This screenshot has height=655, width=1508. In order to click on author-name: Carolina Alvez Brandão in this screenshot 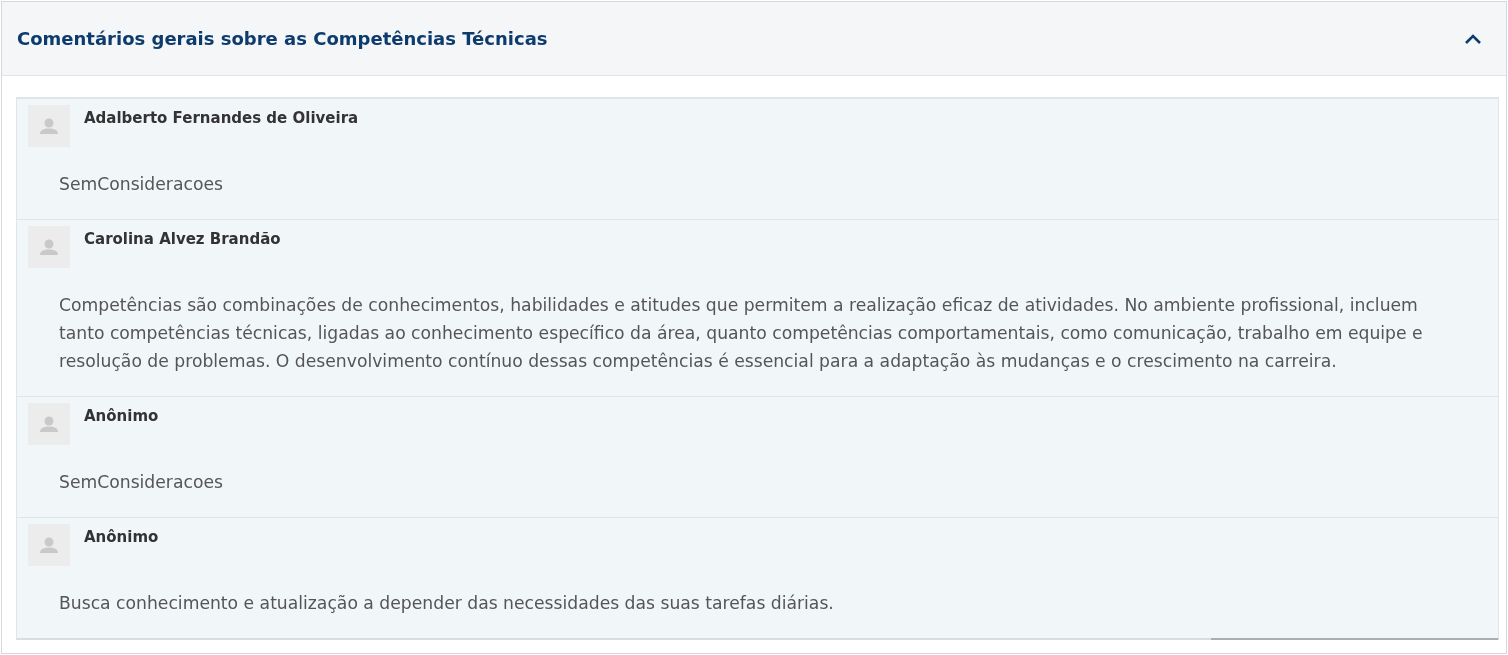, I will do `click(182, 239)`.